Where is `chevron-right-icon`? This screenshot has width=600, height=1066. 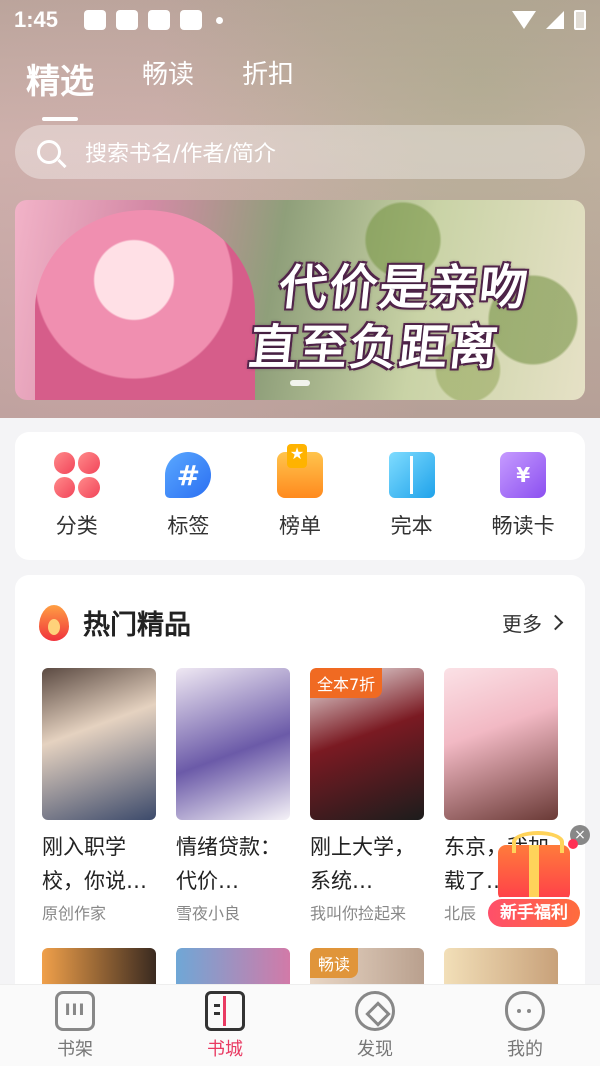
chevron-right-icon is located at coordinates (555, 622).